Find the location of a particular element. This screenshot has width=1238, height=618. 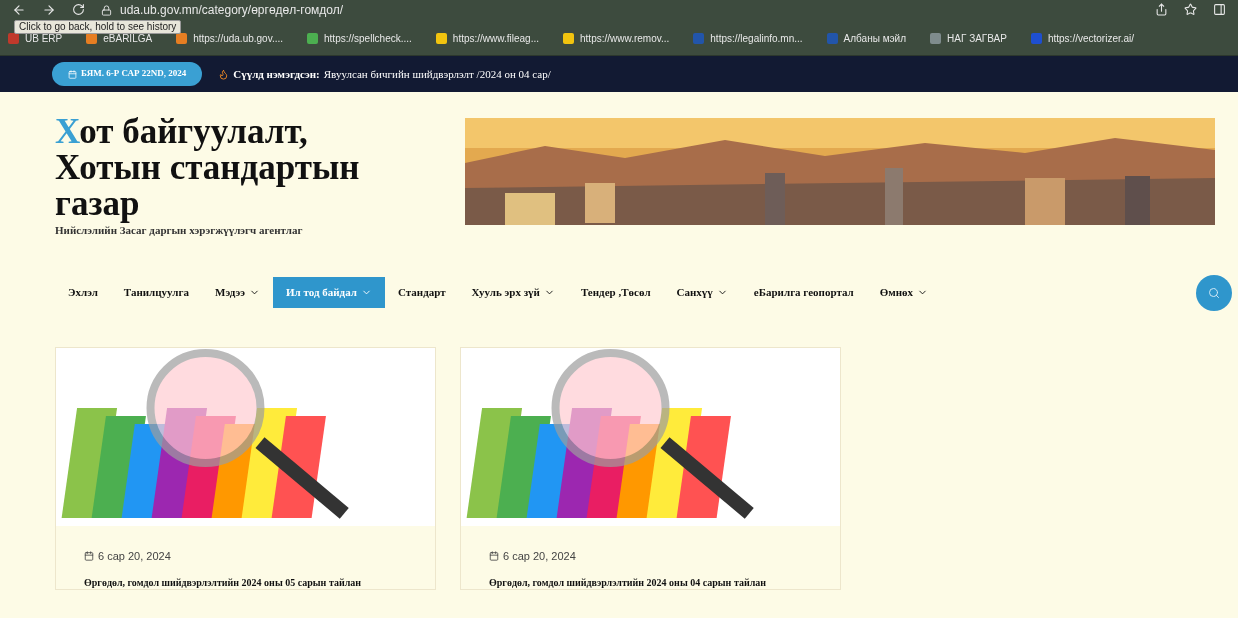

nav-item: Хууль эрх зүй is located at coordinates (513, 292).